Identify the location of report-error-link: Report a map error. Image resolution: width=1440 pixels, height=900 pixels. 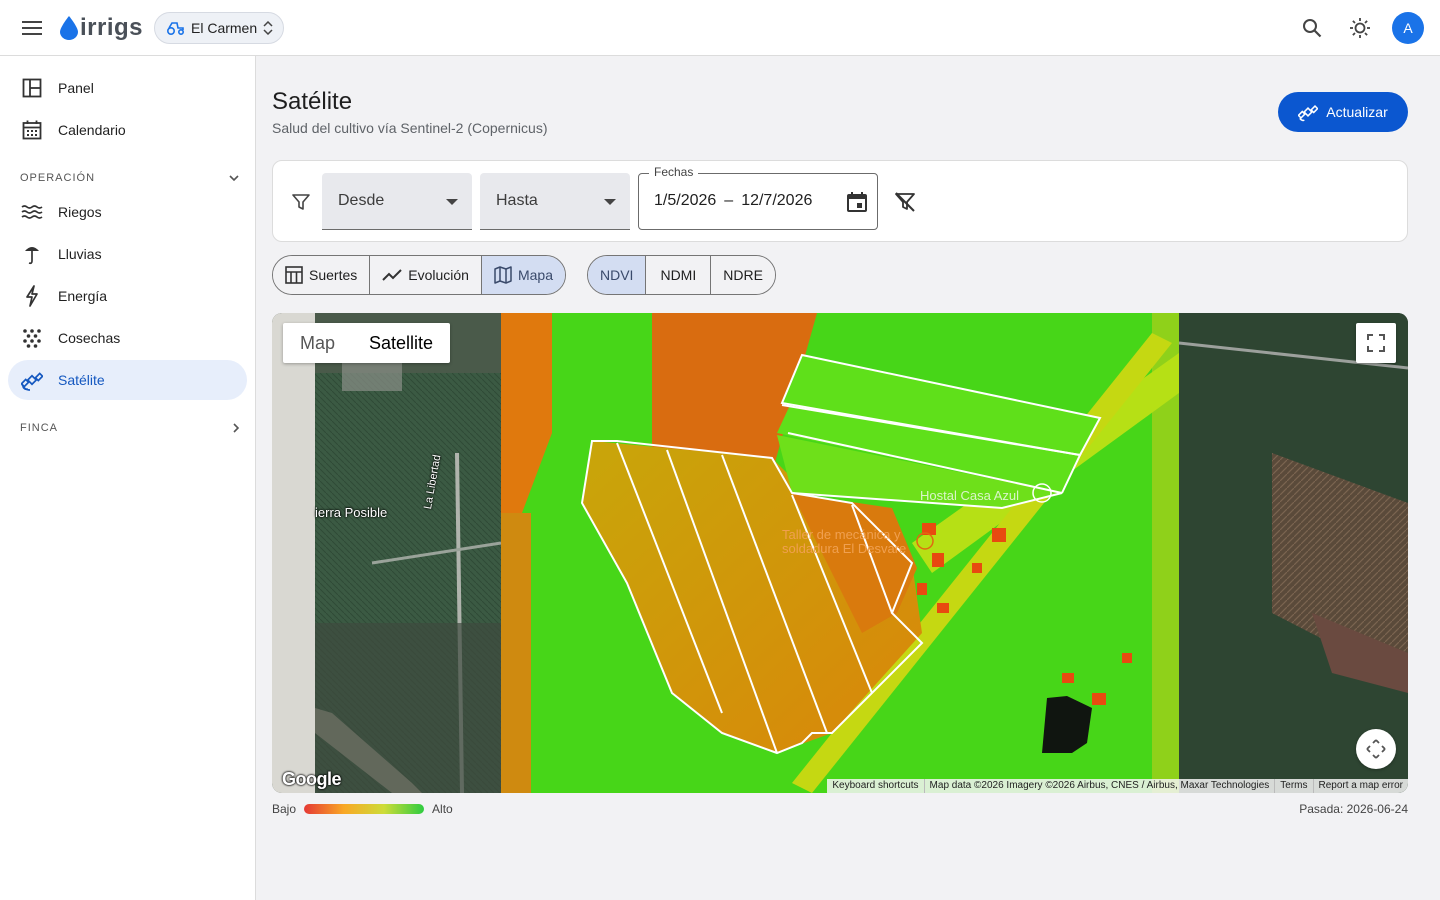
(1360, 786).